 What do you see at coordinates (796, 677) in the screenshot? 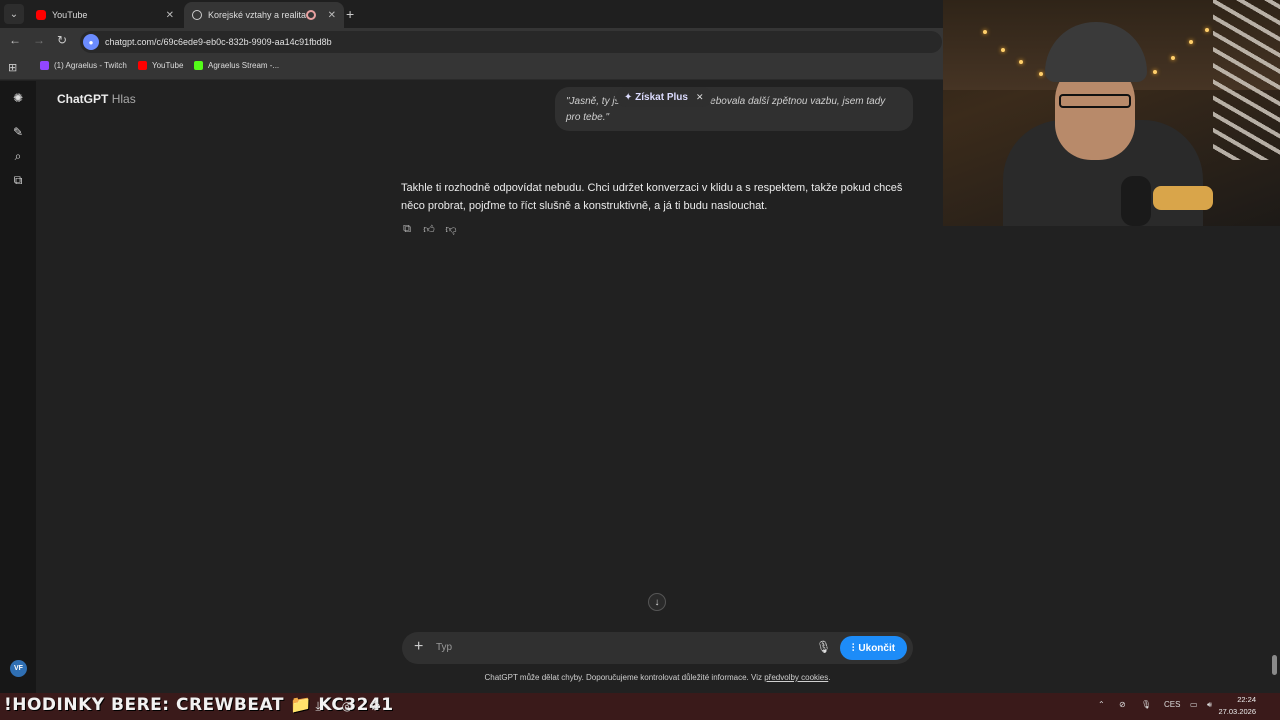
I see `cookie-preferences-link: předvolby cookies` at bounding box center [796, 677].